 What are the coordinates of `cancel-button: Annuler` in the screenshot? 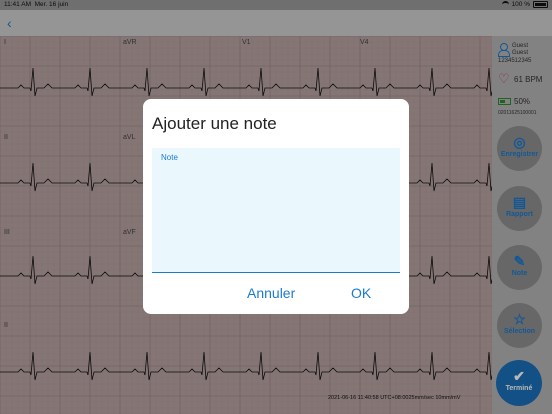 It's located at (271, 293).